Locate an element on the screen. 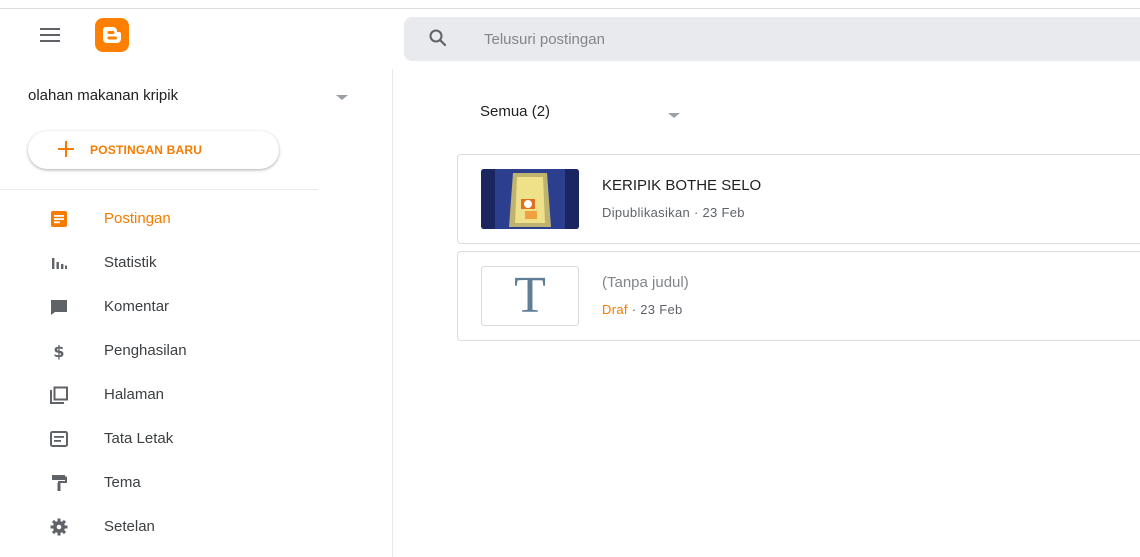 Image resolution: width=1140 pixels, height=557 pixels. dollar-icon: $ is located at coordinates (58, 351).